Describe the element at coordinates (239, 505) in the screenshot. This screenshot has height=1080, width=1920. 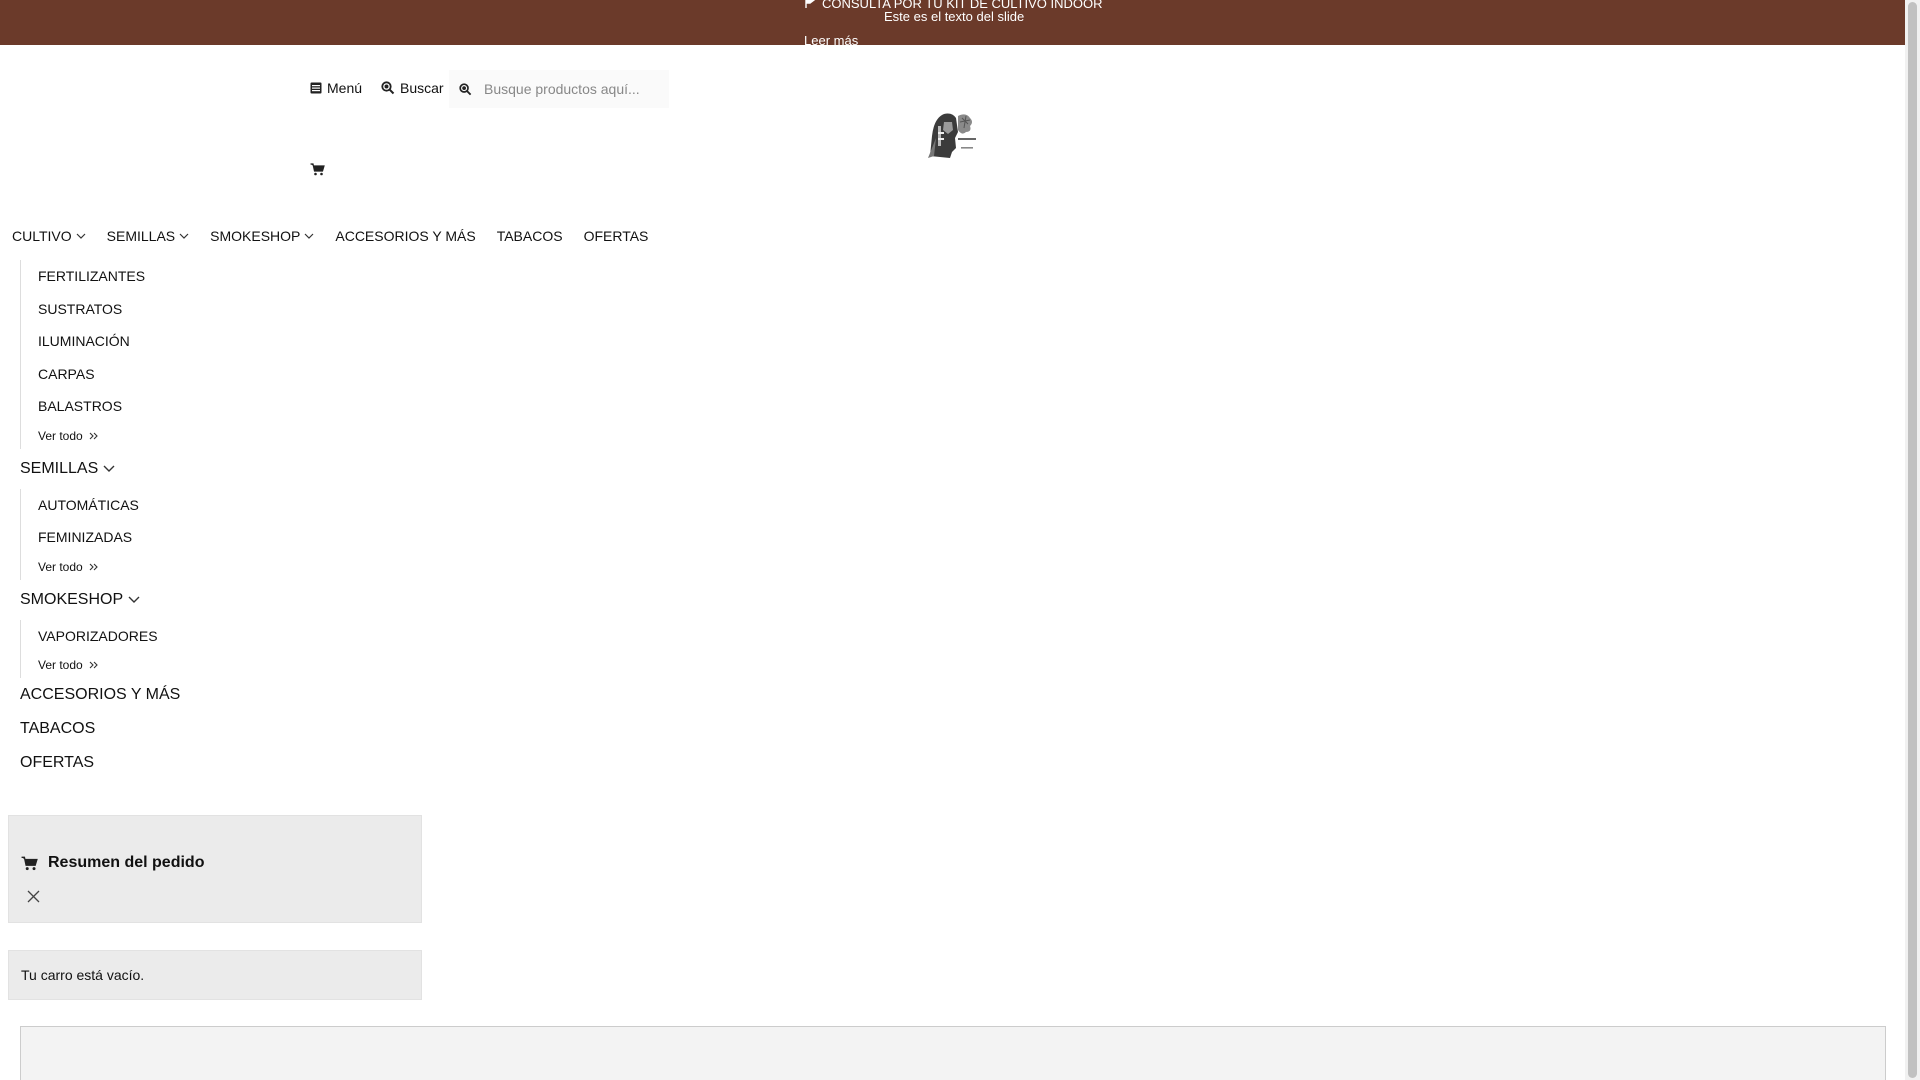
I see `submenu-item-automaticas: AUTOMÁTICAS` at that location.